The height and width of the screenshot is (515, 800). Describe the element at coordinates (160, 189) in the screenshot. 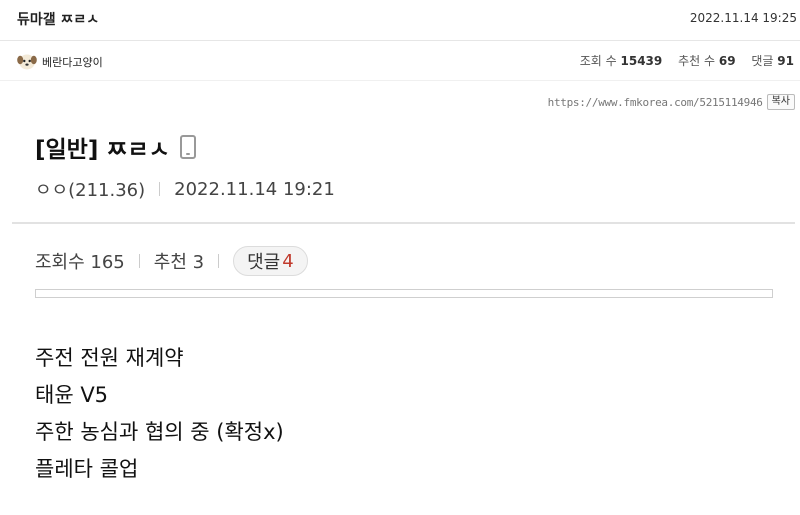

I see `meta-separator` at that location.